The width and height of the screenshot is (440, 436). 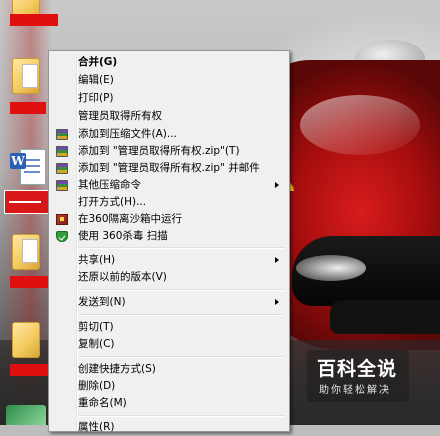 What do you see at coordinates (97, 386) in the screenshot?
I see `menu-item-label: 删除(D)` at bounding box center [97, 386].